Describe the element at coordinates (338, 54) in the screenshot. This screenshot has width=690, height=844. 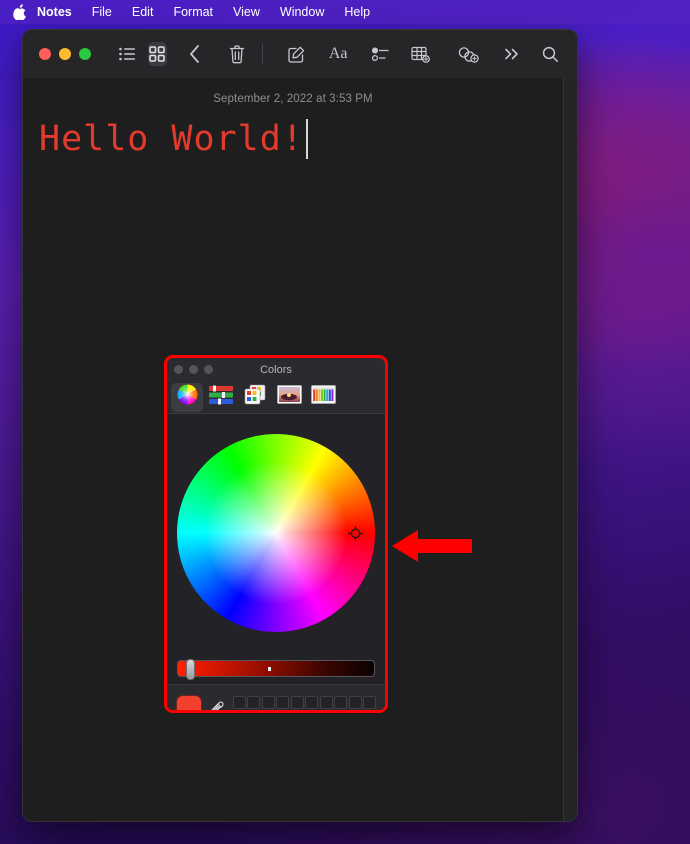
I see `format-aa-icon: Aa` at that location.